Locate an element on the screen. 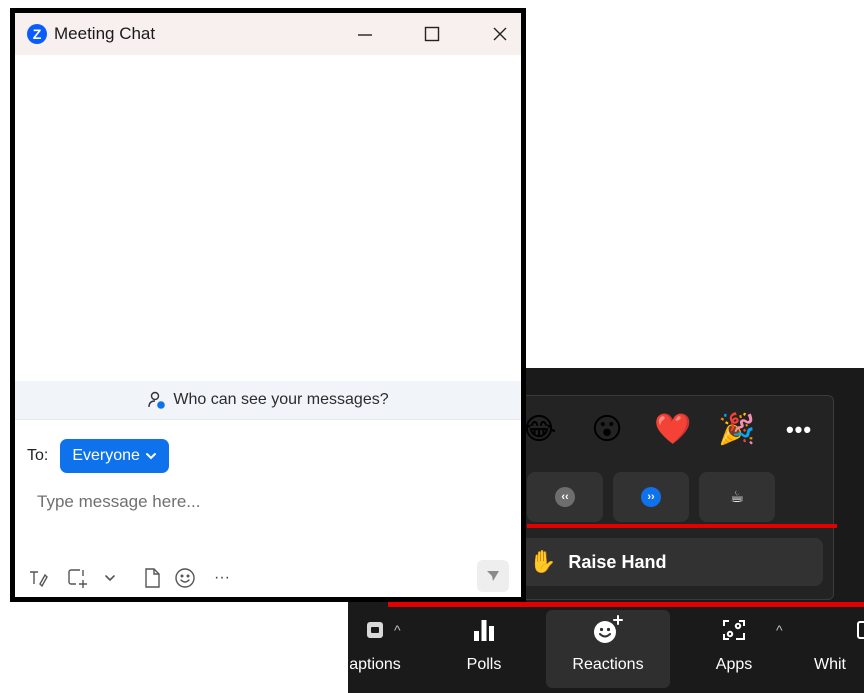 Image resolution: width=864 pixels, height=693 pixels. slow-down-button: ‹‹ is located at coordinates (565, 497).